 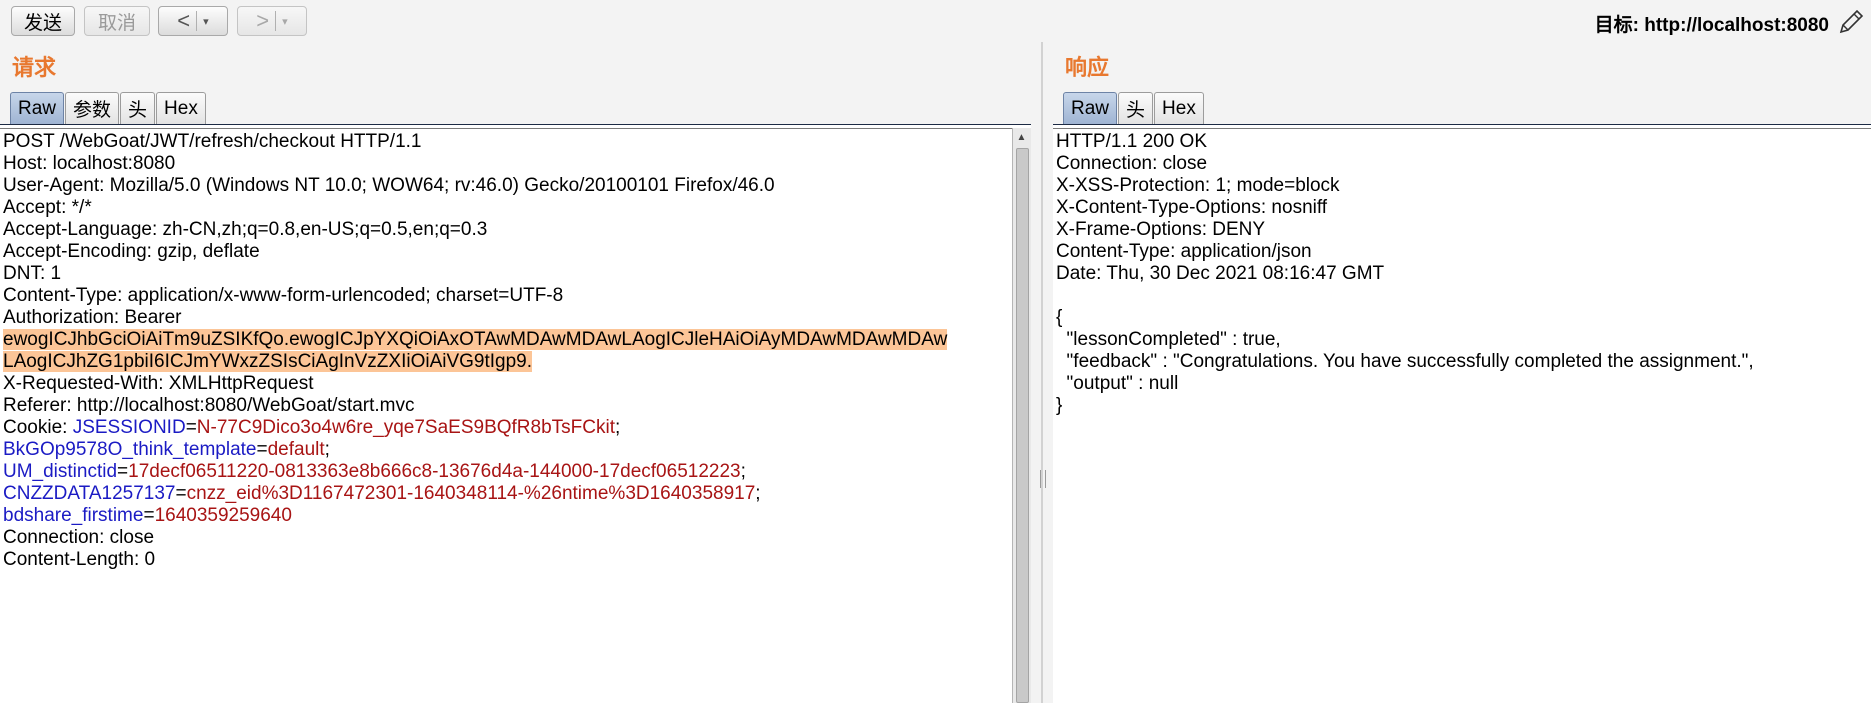 I want to click on forward-history-dropdown-icon: ▾, so click(x=285, y=21).